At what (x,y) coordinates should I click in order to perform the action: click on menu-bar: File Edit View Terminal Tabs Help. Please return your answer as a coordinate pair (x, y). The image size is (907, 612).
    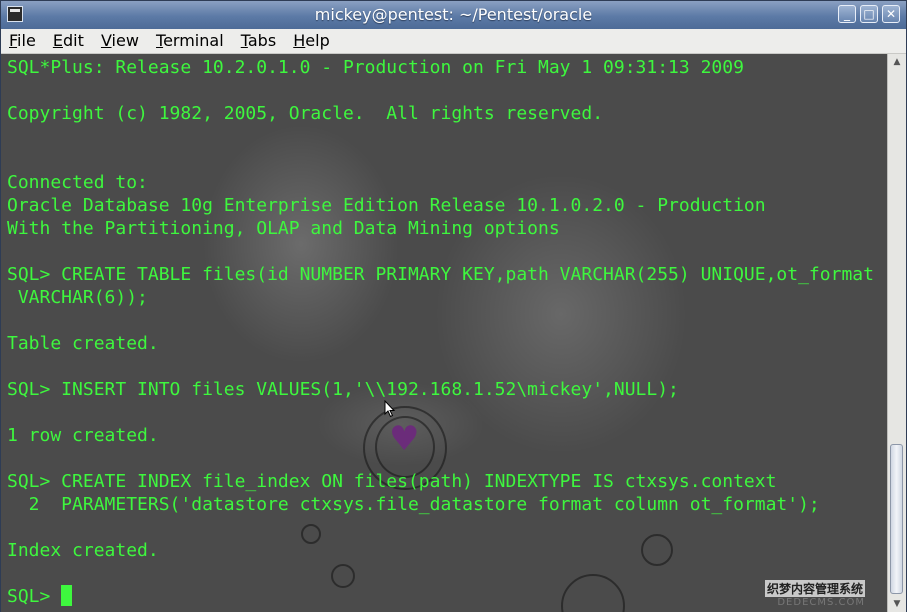
    Looking at the image, I should click on (453, 41).